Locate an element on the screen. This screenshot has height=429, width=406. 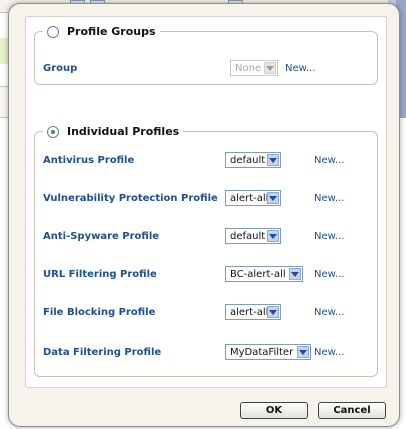
profile-groups-label: Profile Groups is located at coordinates (111, 31).